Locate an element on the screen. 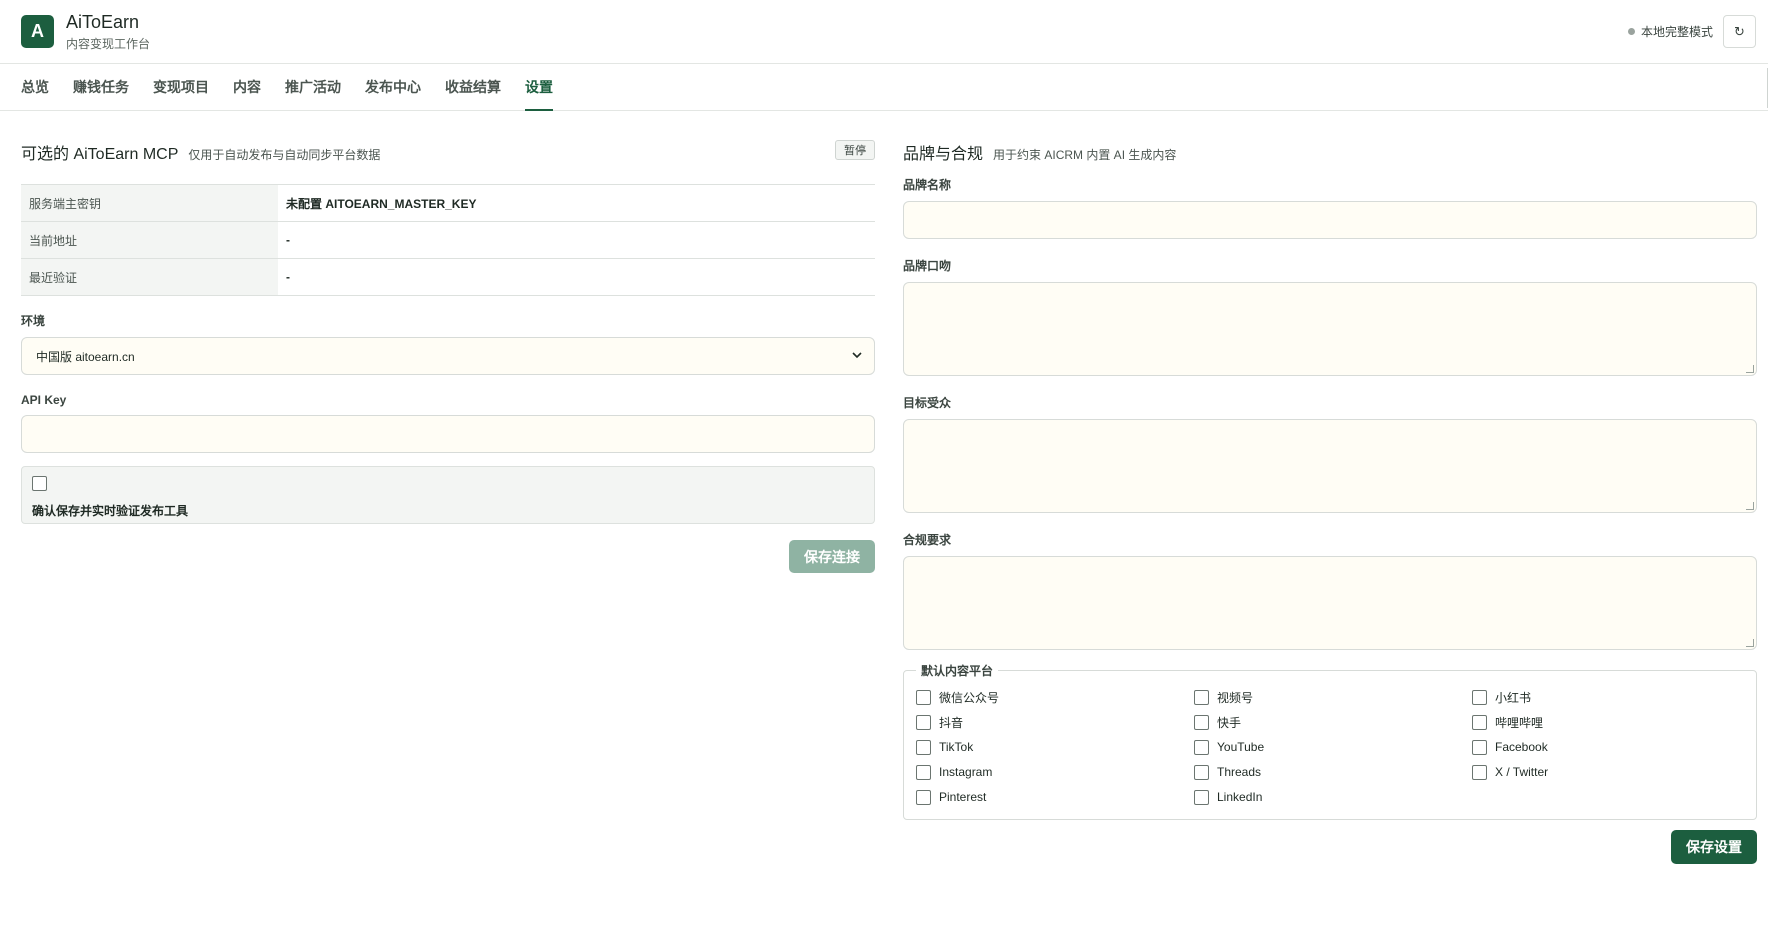 This screenshot has width=1768, height=930. confirm-box: 确认保存并实时验证发布工具 is located at coordinates (448, 495).